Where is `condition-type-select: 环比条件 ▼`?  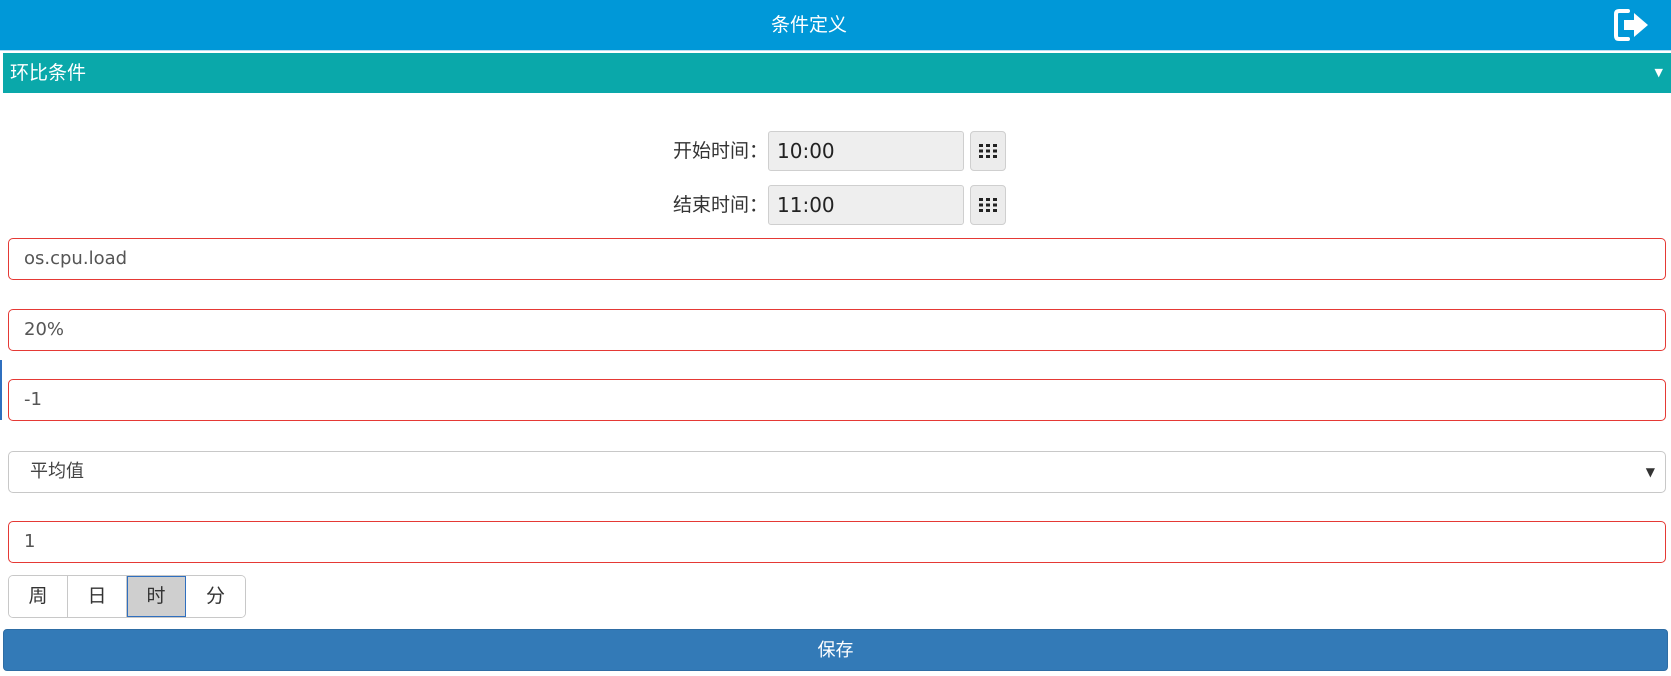
condition-type-select: 环比条件 ▼ is located at coordinates (837, 73).